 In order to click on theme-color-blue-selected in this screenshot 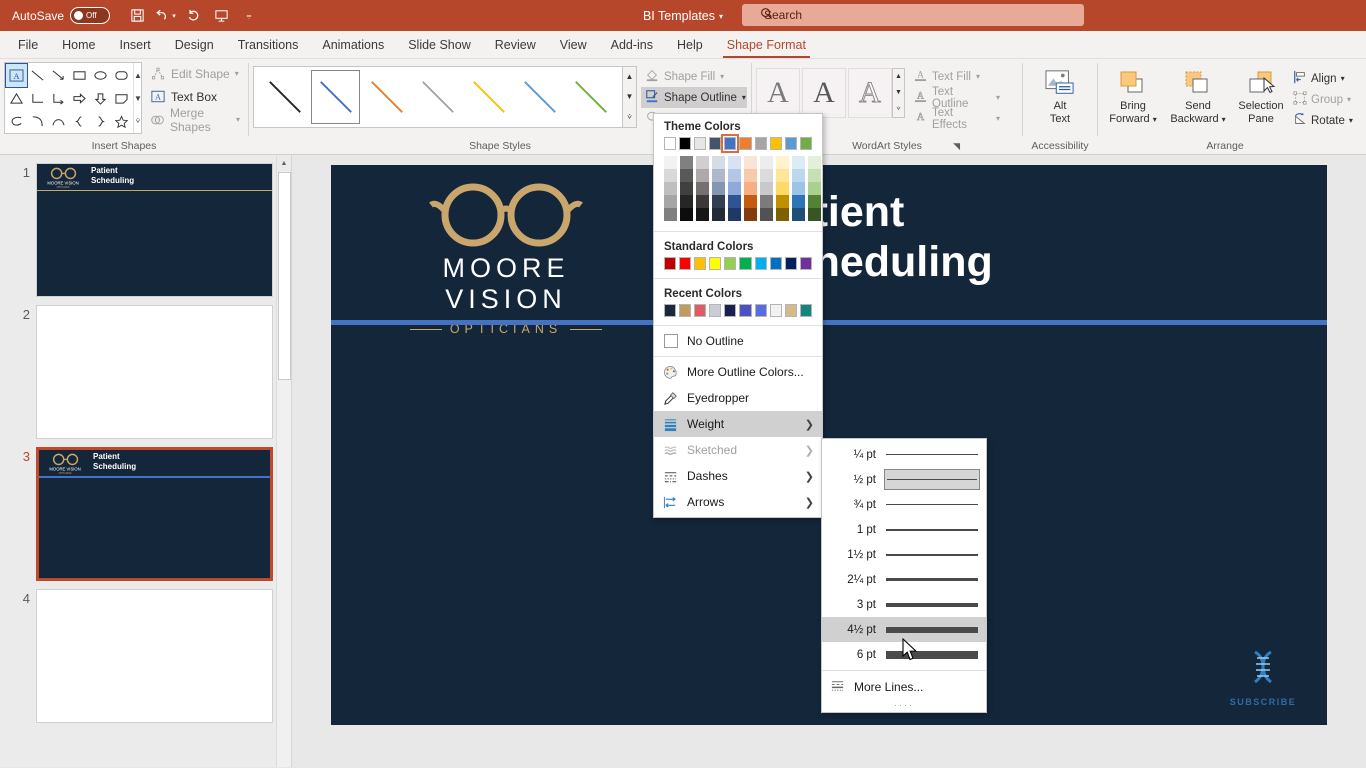, I will do `click(730, 143)`.